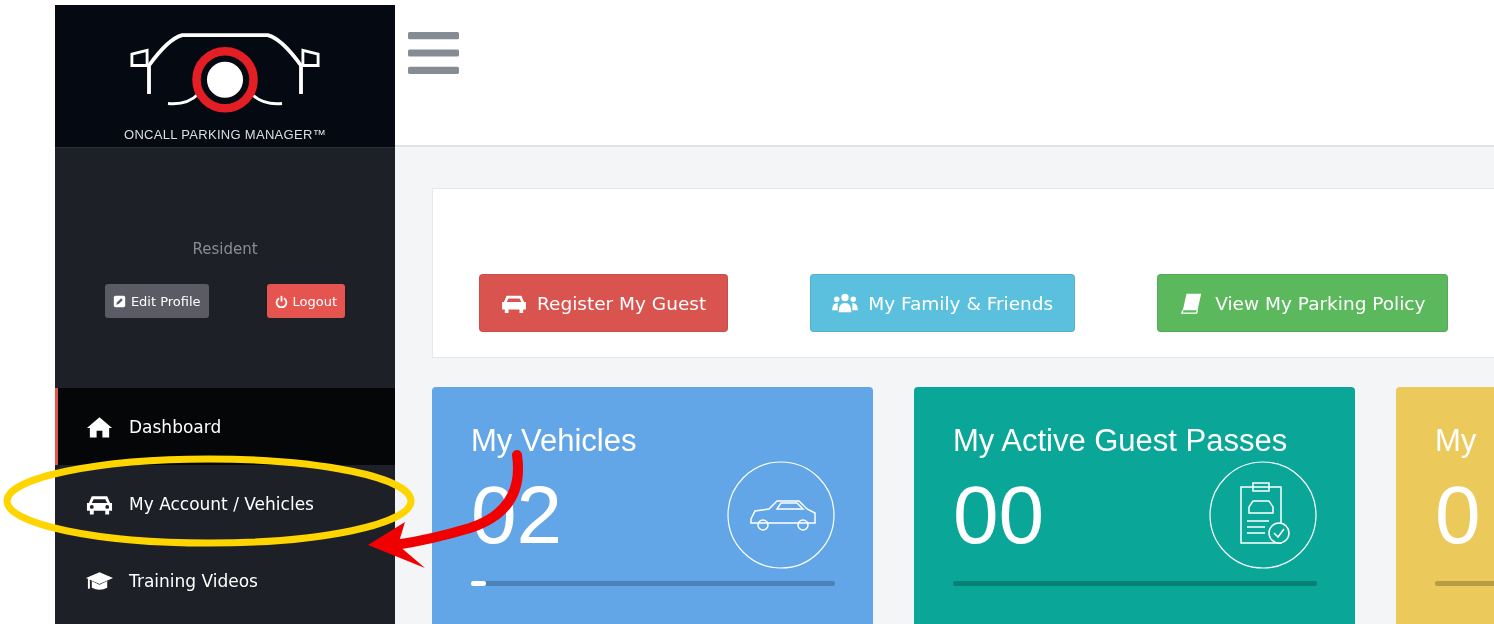  Describe the element at coordinates (1121, 441) in the screenshot. I see `card-title: My Active Guest Passes` at that location.